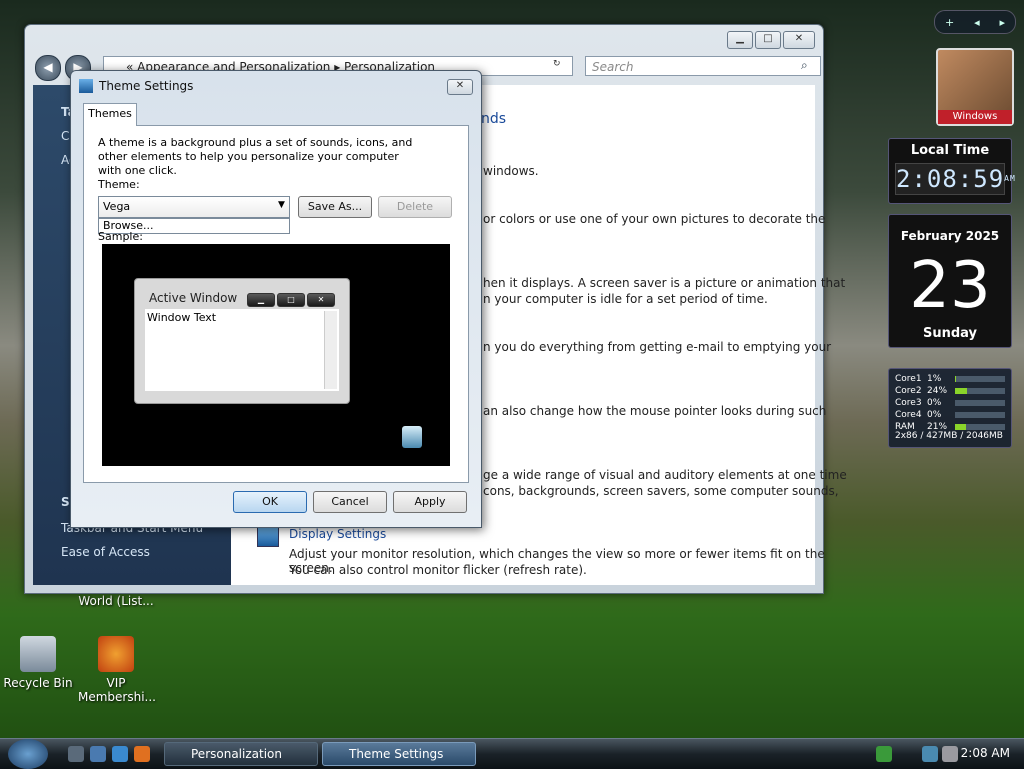  I want to click on preview-close-icon: ✕, so click(321, 300).